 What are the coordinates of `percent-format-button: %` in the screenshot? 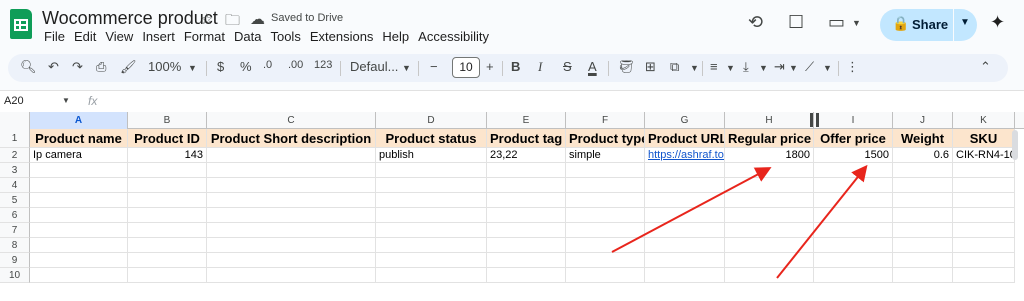 It's located at (246, 66).